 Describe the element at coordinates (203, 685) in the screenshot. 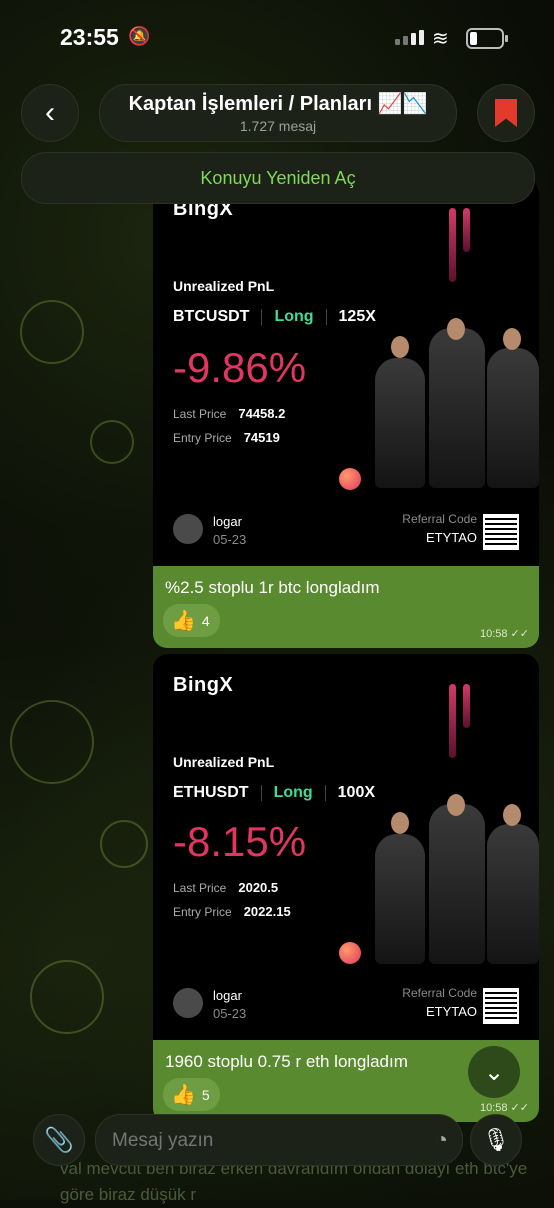

I see `bingx-logo: BingX` at that location.